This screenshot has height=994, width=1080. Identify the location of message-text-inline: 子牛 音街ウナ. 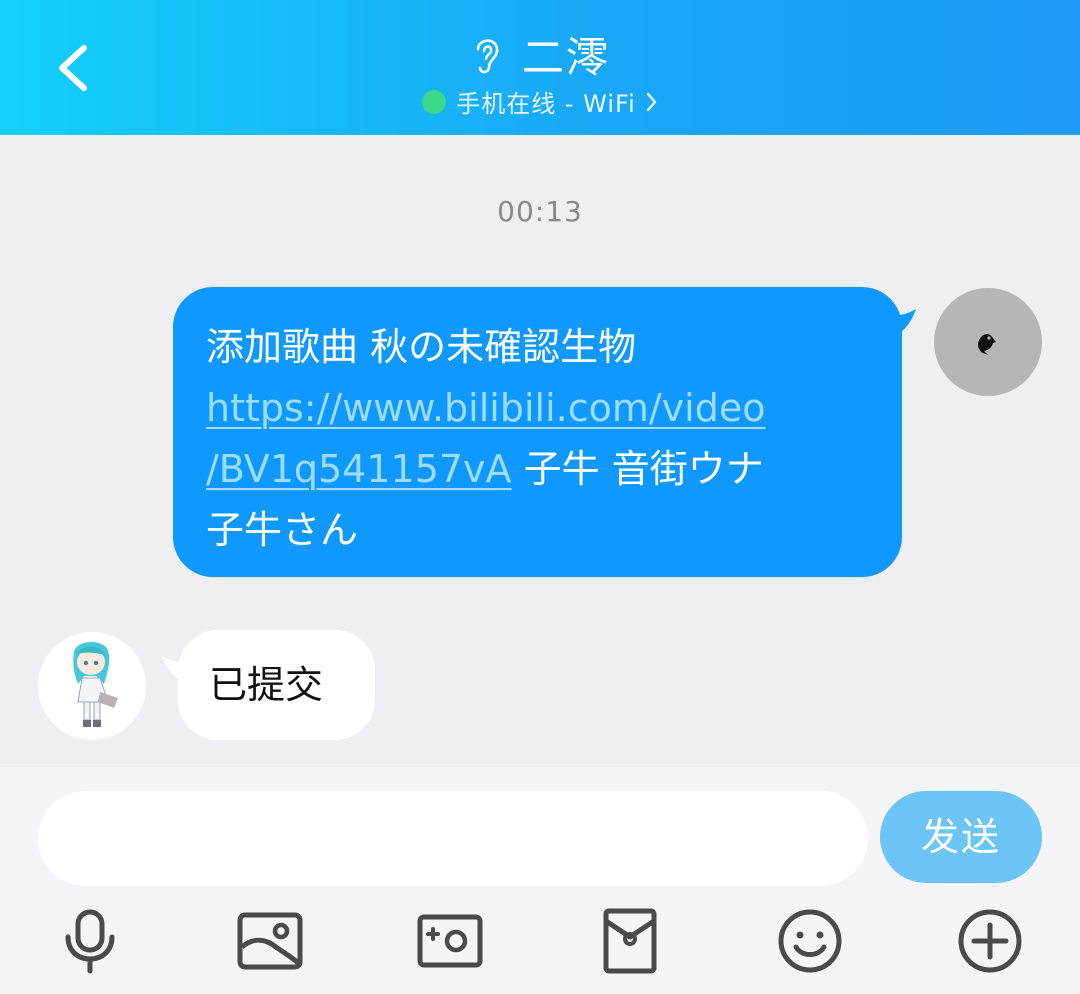
(637, 469).